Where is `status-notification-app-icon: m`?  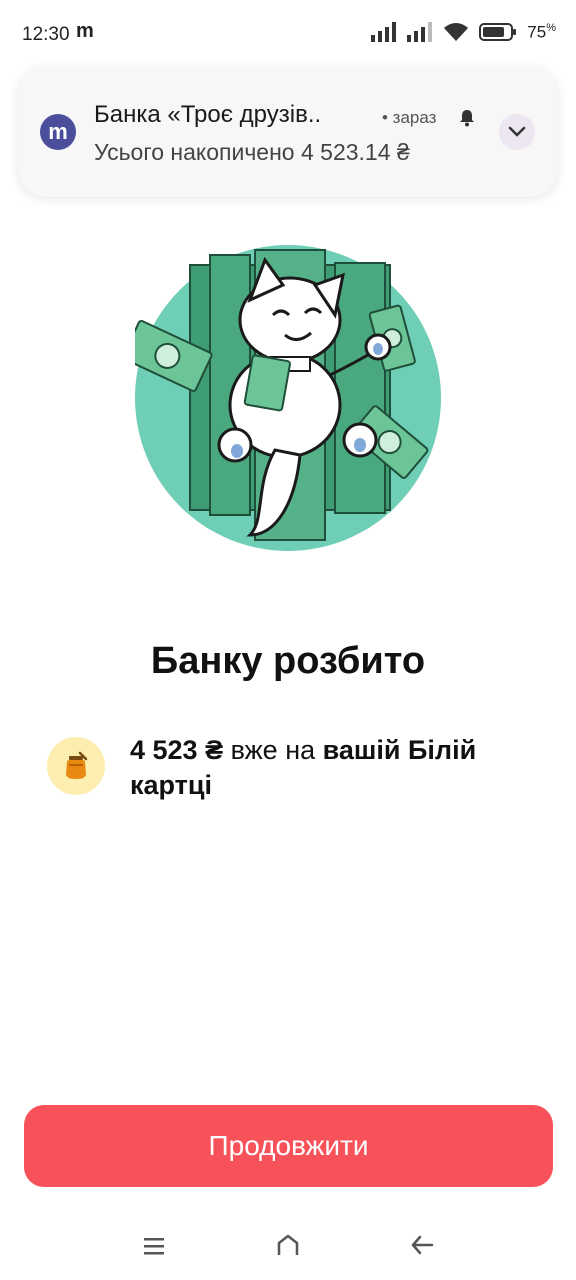 status-notification-app-icon: m is located at coordinates (85, 31).